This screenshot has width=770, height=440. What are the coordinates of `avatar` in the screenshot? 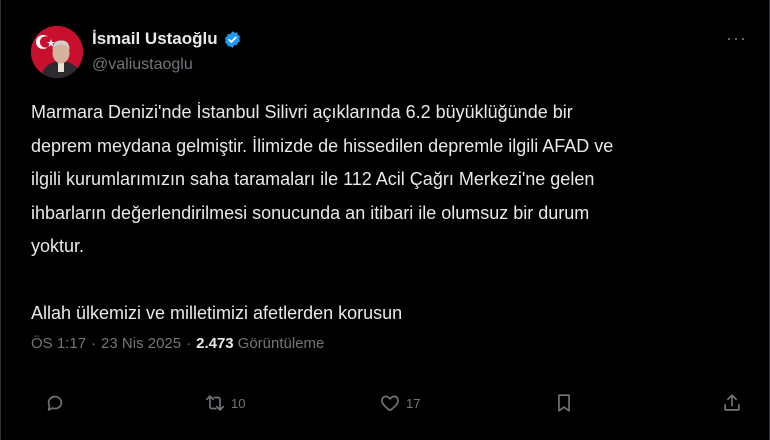 It's located at (57, 52).